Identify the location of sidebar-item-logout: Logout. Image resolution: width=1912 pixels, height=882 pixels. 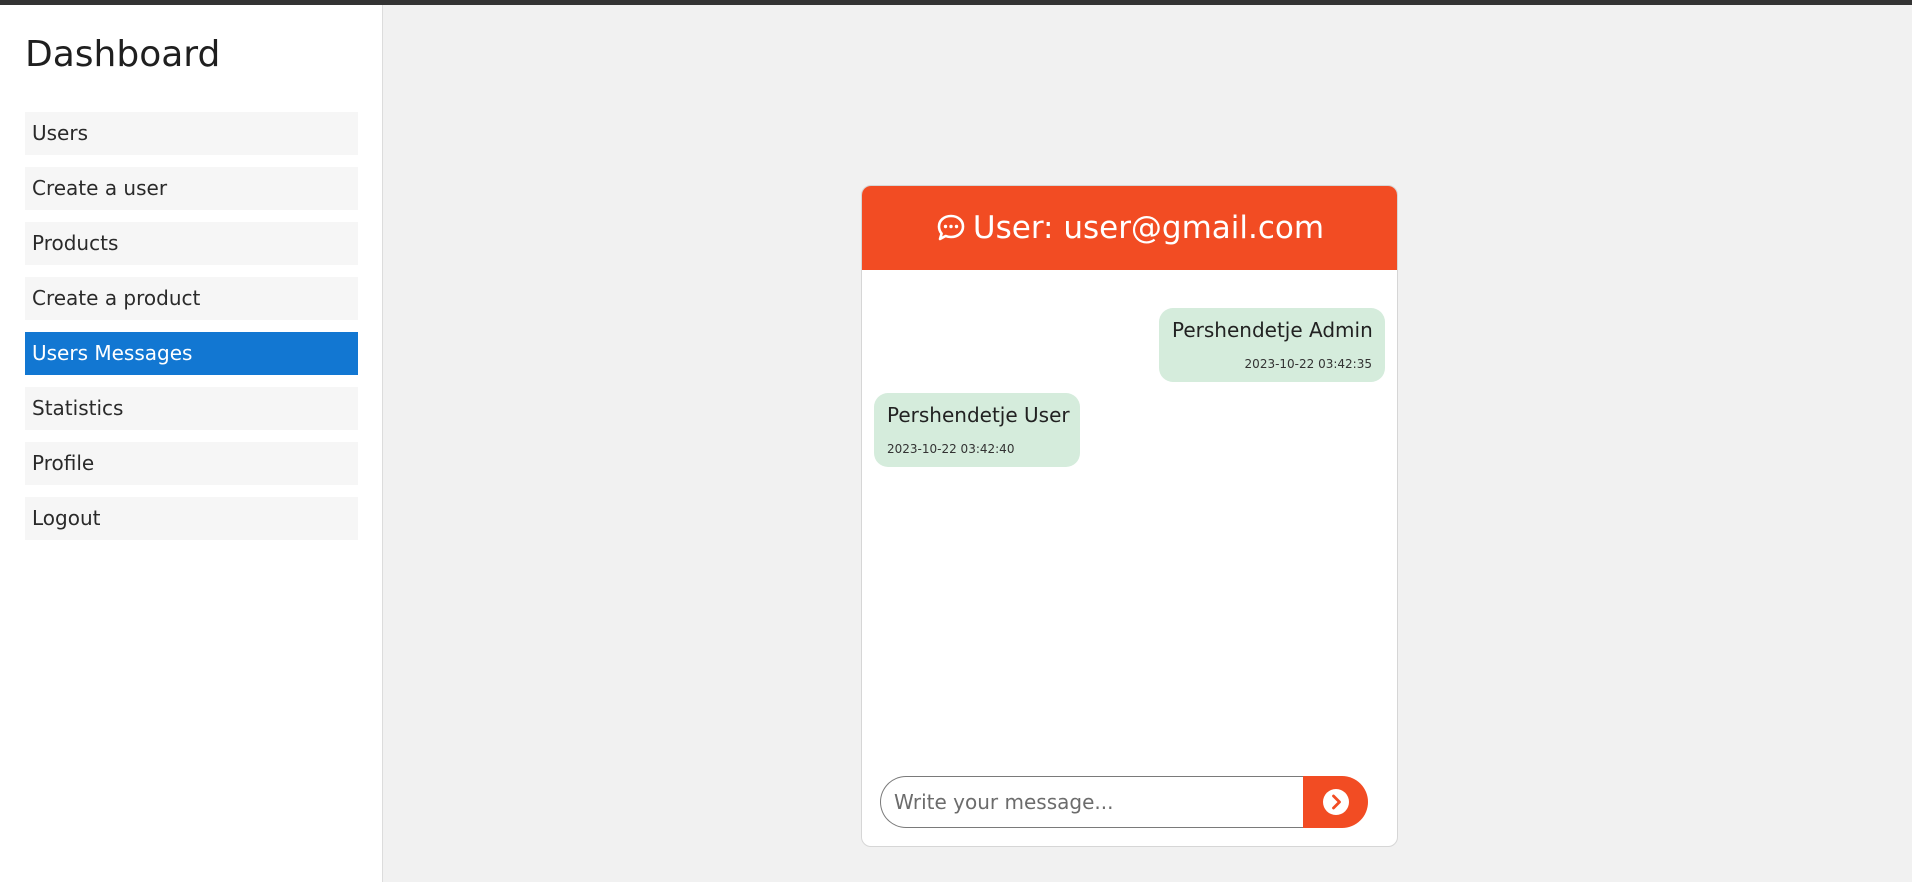
(191, 518).